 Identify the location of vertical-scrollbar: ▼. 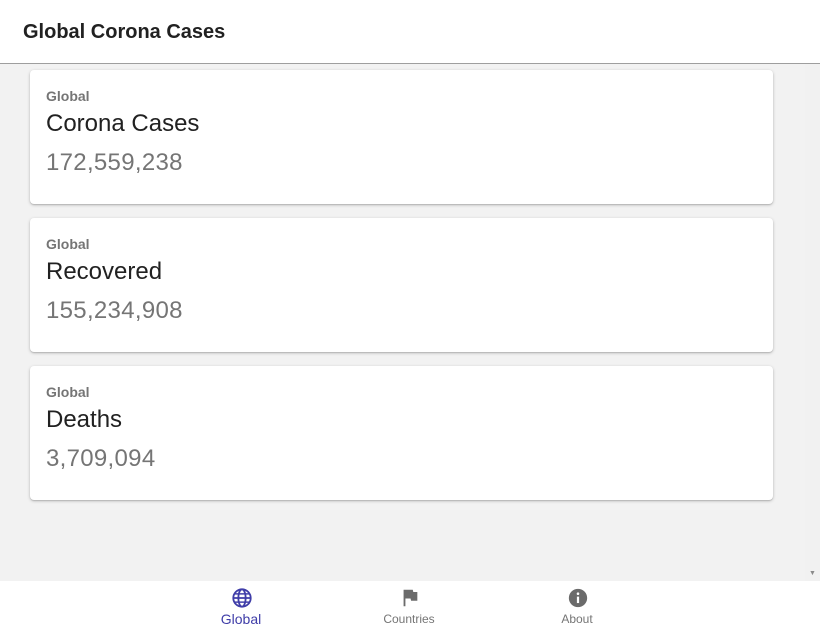
(812, 322).